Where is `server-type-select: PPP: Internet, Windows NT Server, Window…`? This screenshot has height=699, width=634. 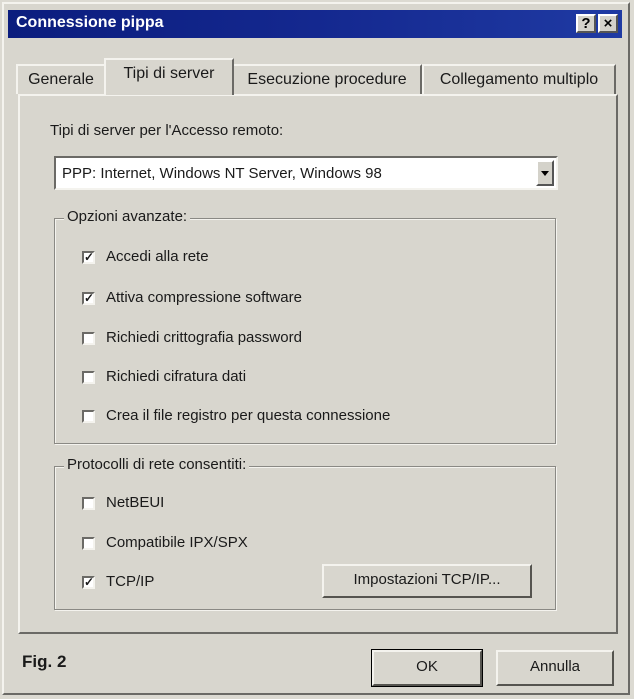 server-type-select: PPP: Internet, Windows NT Server, Window… is located at coordinates (306, 173).